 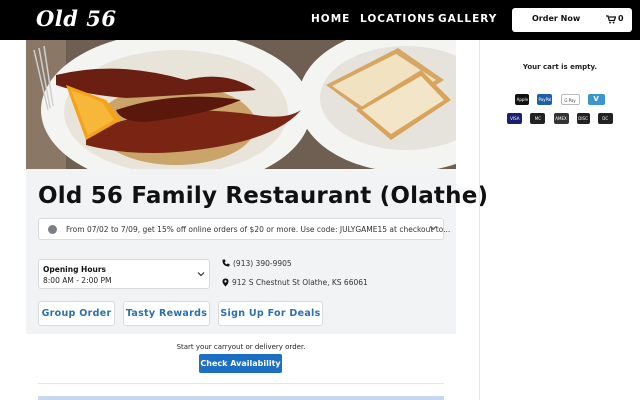 What do you see at coordinates (605, 118) in the screenshot?
I see `diners-club-icon: DC` at bounding box center [605, 118].